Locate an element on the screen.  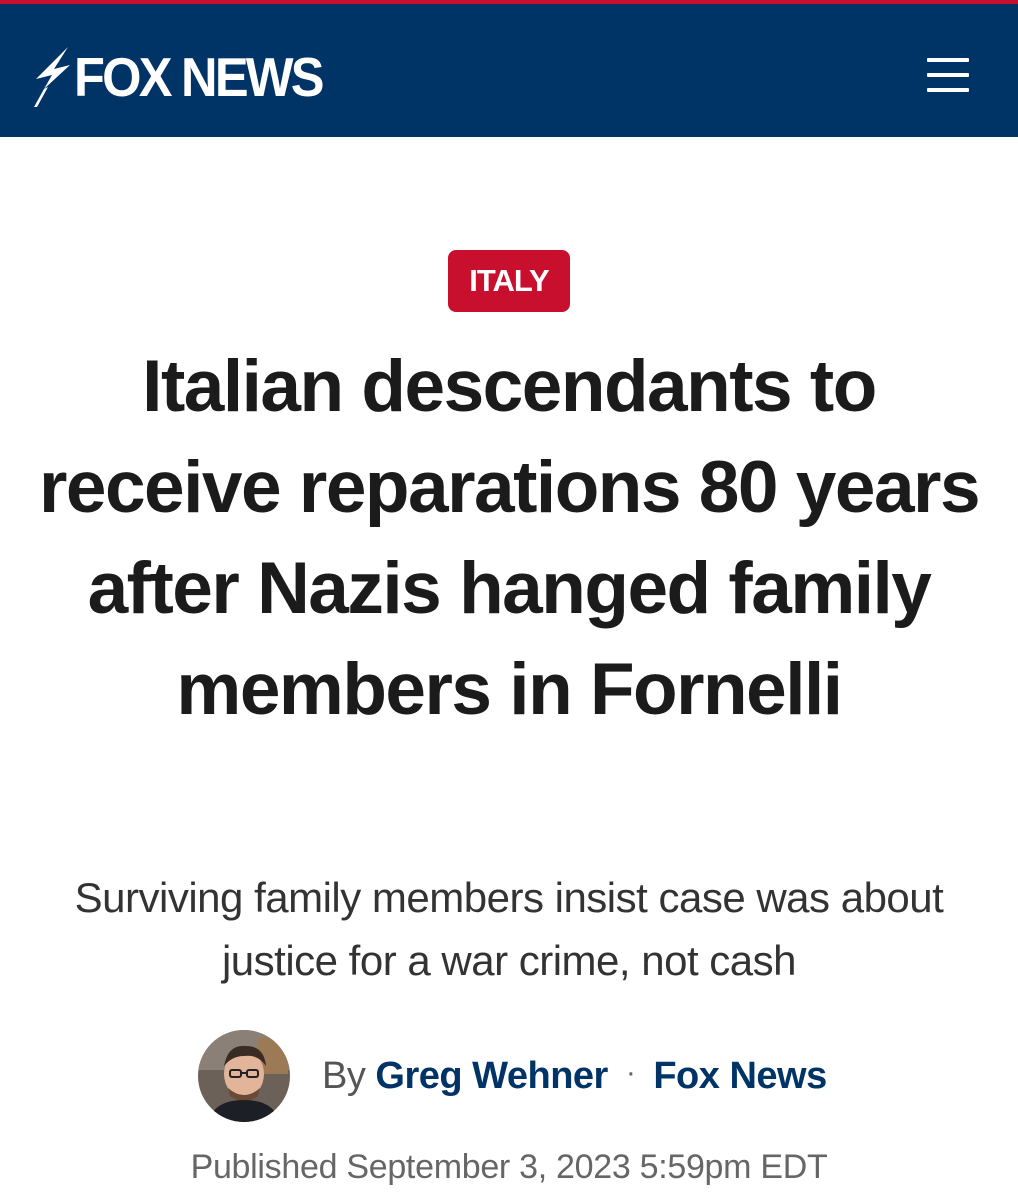
hamburger-menu-icon is located at coordinates (949, 75).